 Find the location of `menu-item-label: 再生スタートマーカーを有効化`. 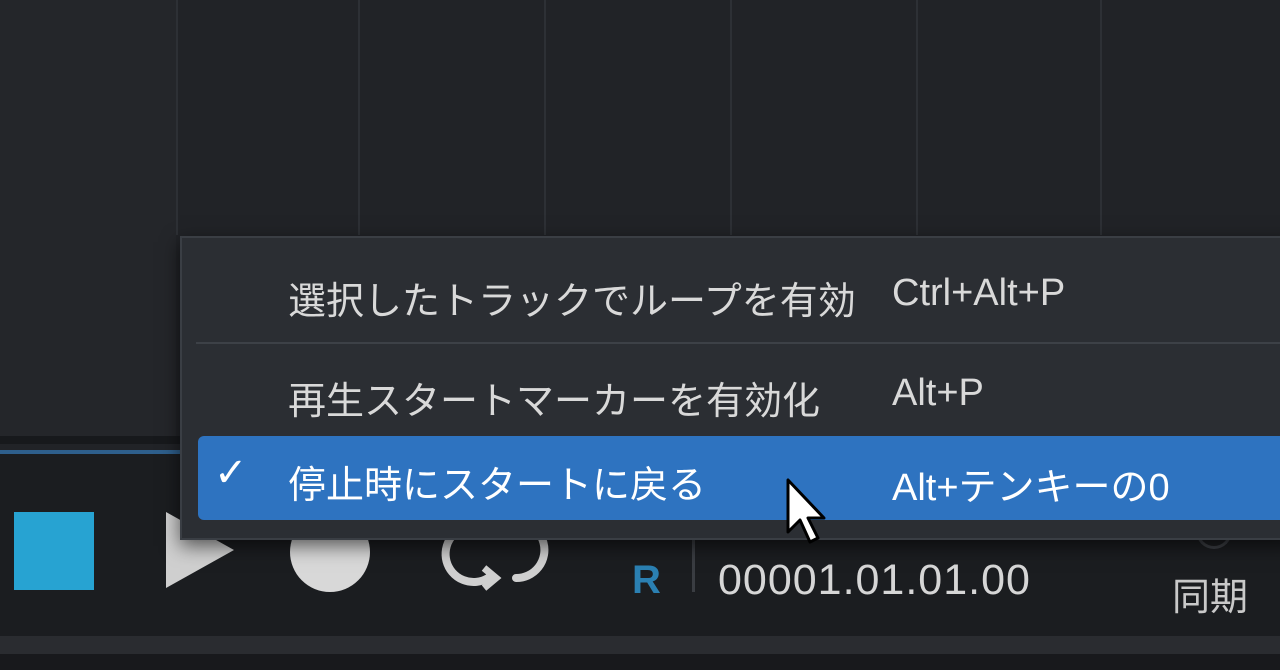

menu-item-label: 再生スタートマーカーを有効化 is located at coordinates (554, 401).